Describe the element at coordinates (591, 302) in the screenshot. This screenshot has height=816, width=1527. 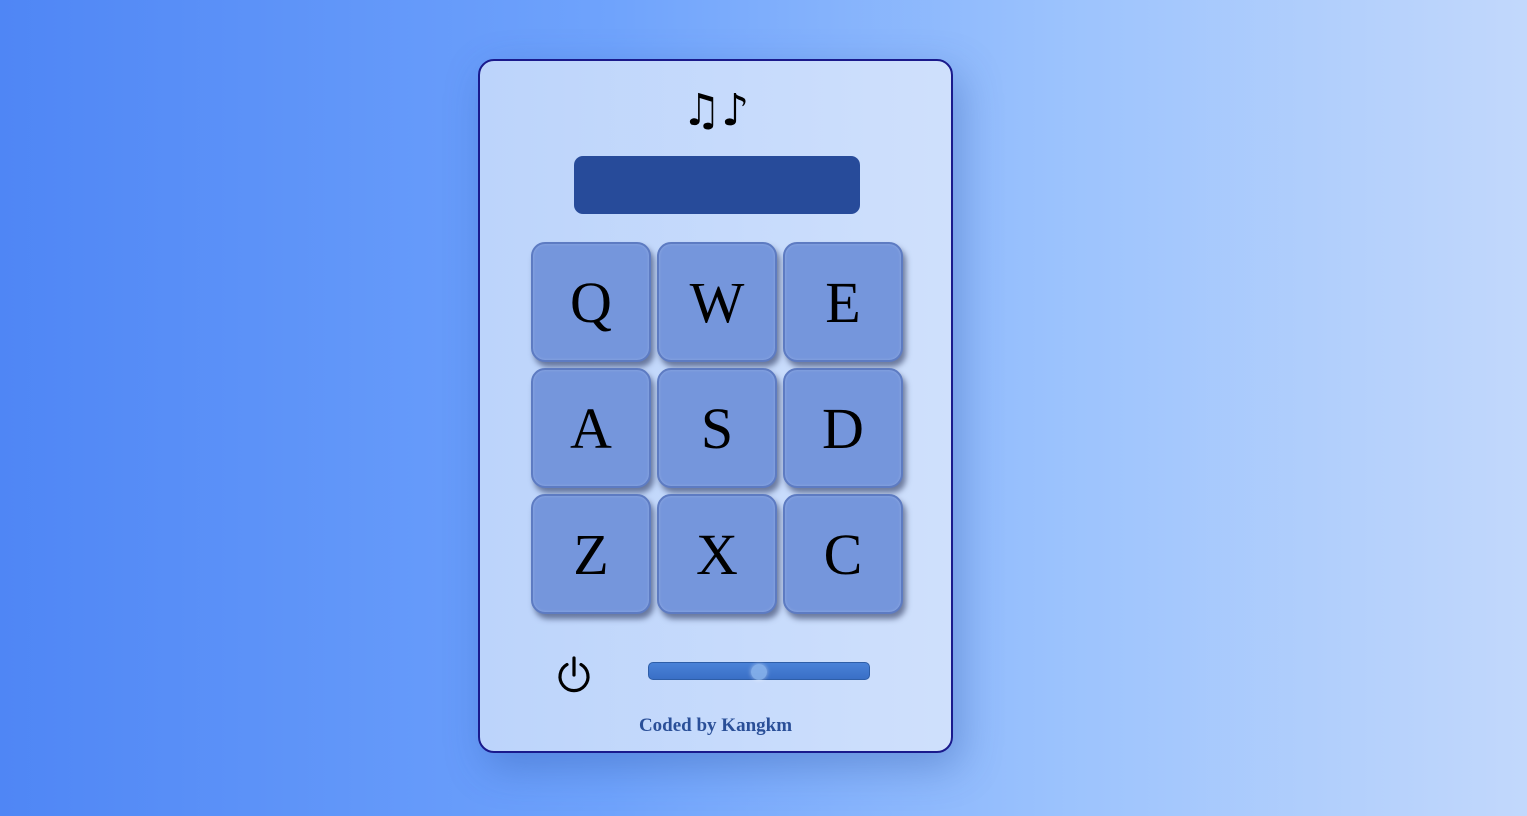
I see `drum-pad-q: Q` at that location.